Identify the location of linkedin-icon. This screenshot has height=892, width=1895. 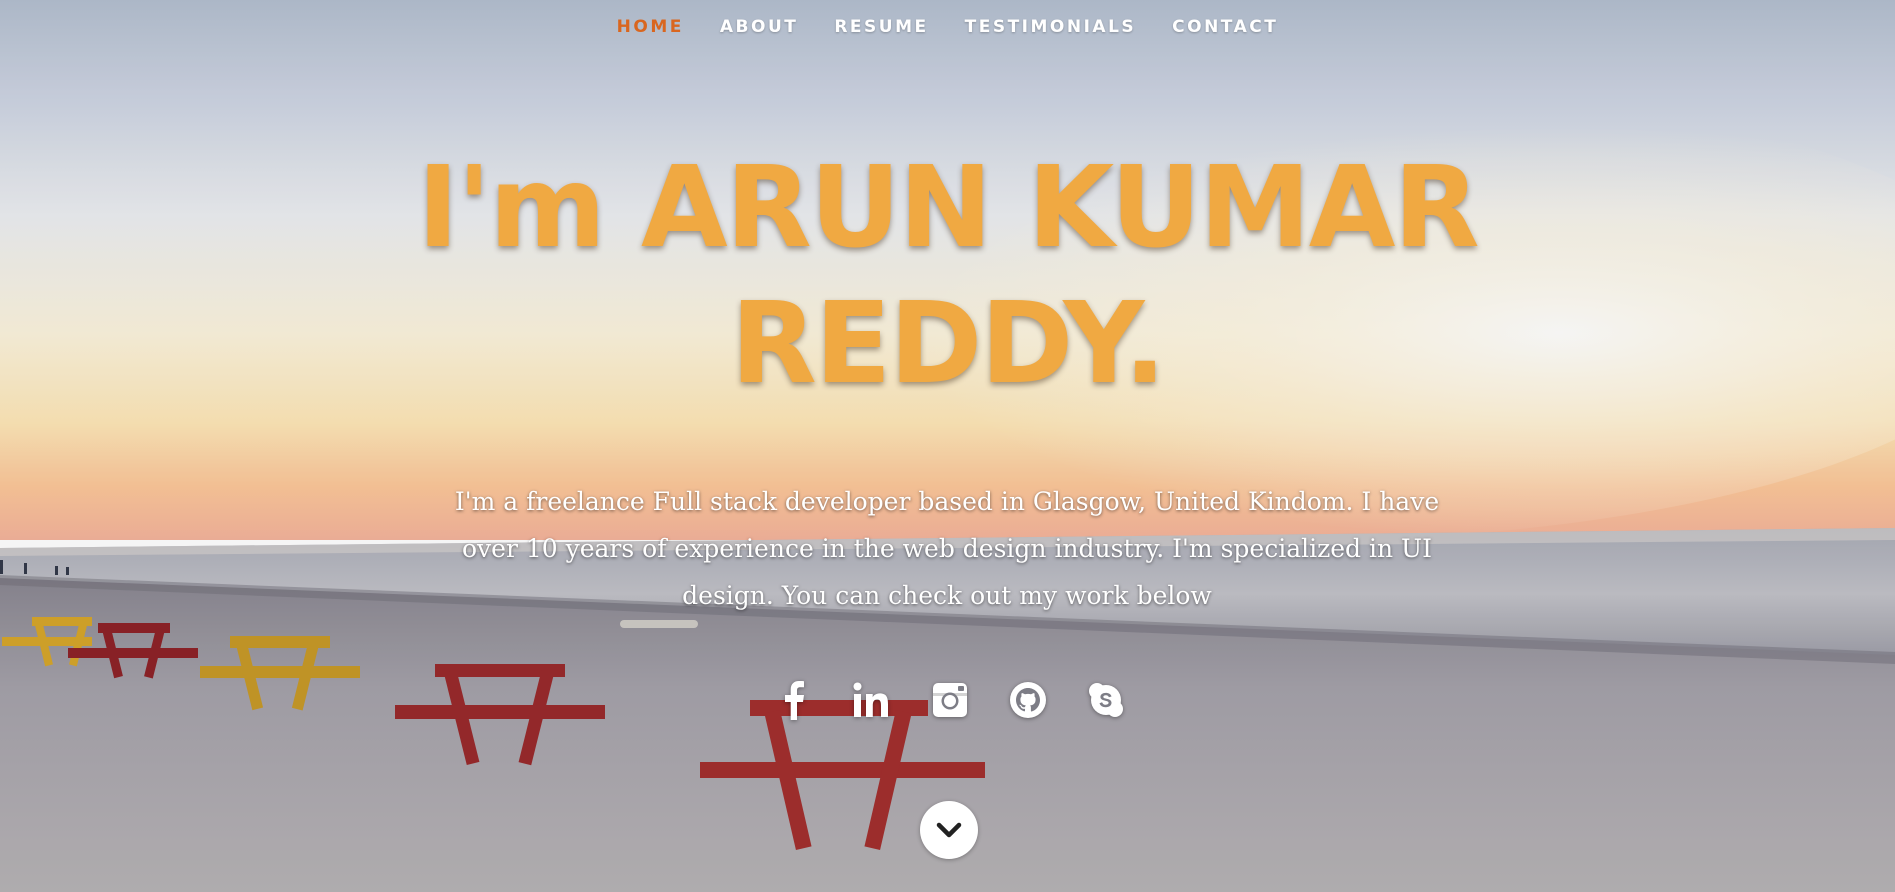
(870, 699).